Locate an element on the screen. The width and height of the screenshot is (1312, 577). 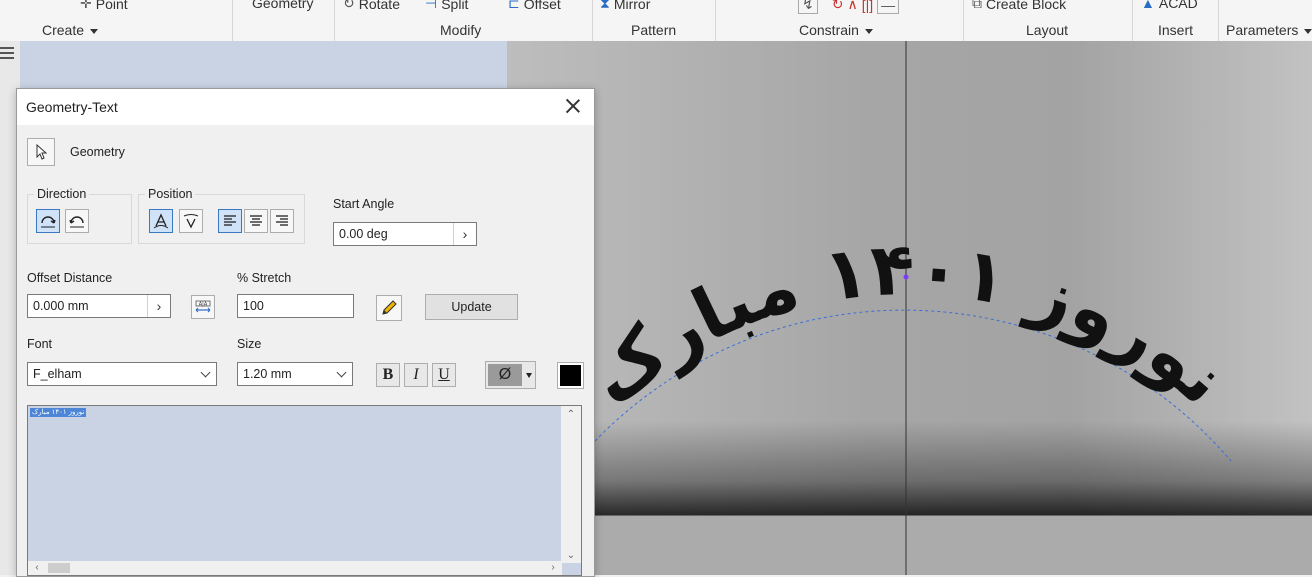
coincident-constraint-icon: ↯ is located at coordinates (808, 7).